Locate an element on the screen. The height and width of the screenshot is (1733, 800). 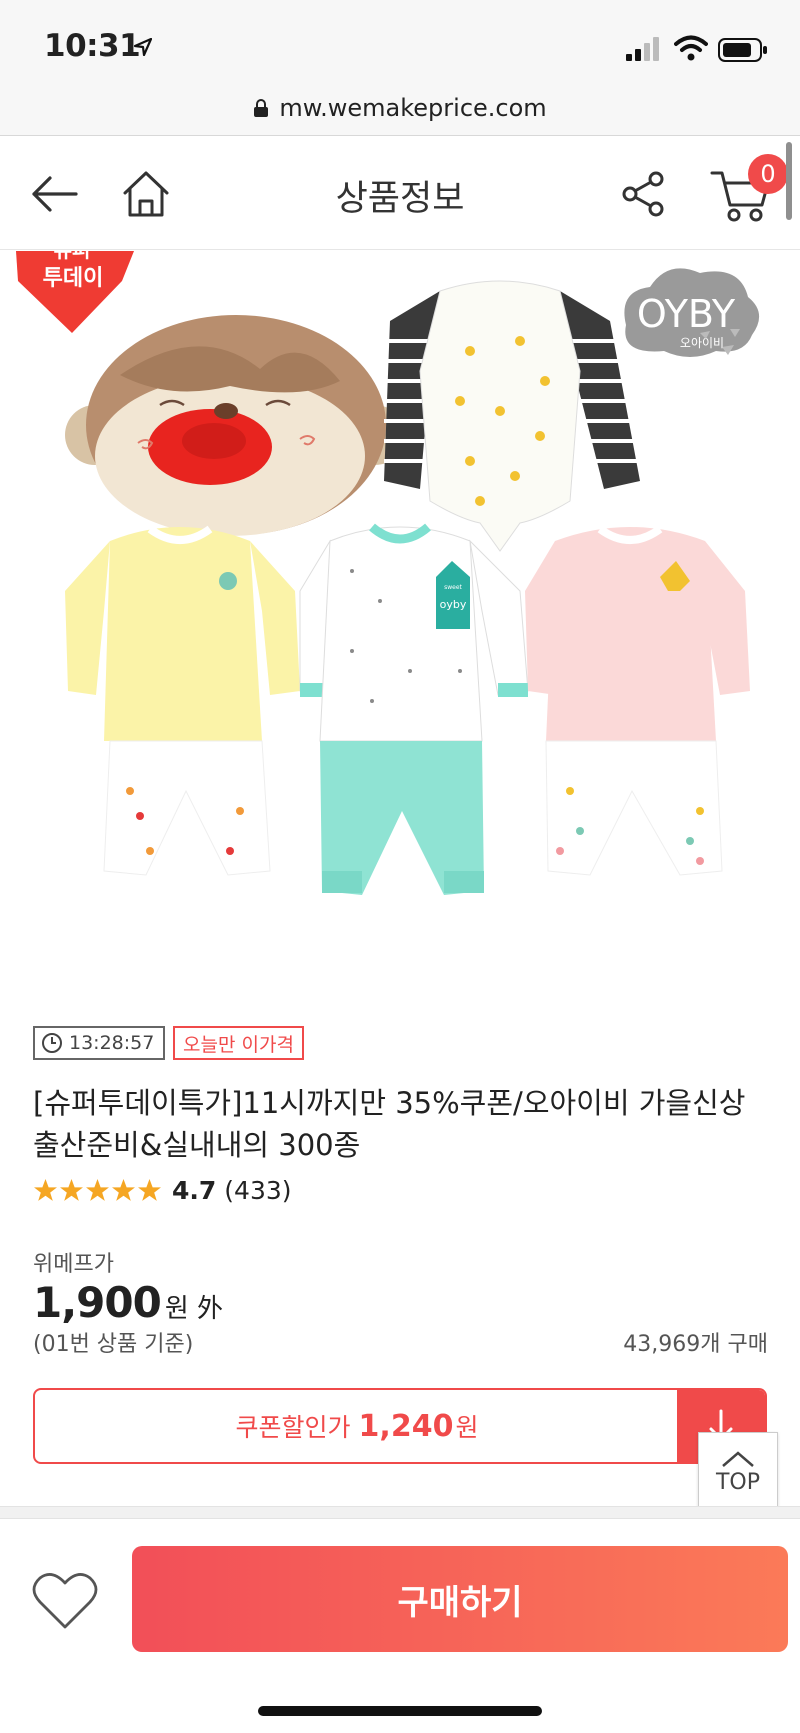
section-divider is located at coordinates (400, 1512).